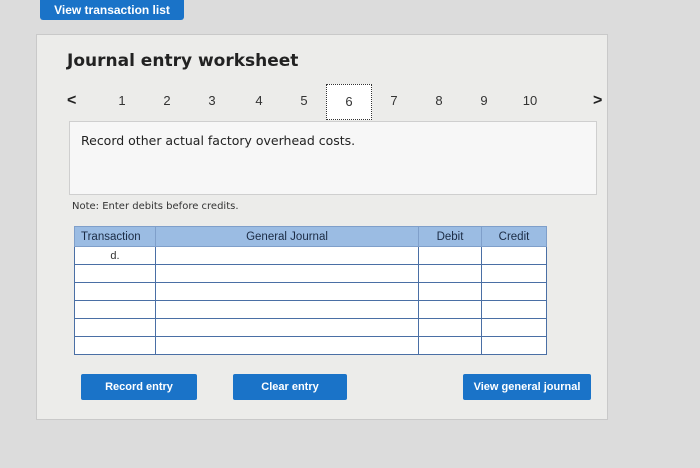 Image resolution: width=700 pixels, height=468 pixels. Describe the element at coordinates (183, 61) in the screenshot. I see `page-title: Journal entry worksheet` at that location.